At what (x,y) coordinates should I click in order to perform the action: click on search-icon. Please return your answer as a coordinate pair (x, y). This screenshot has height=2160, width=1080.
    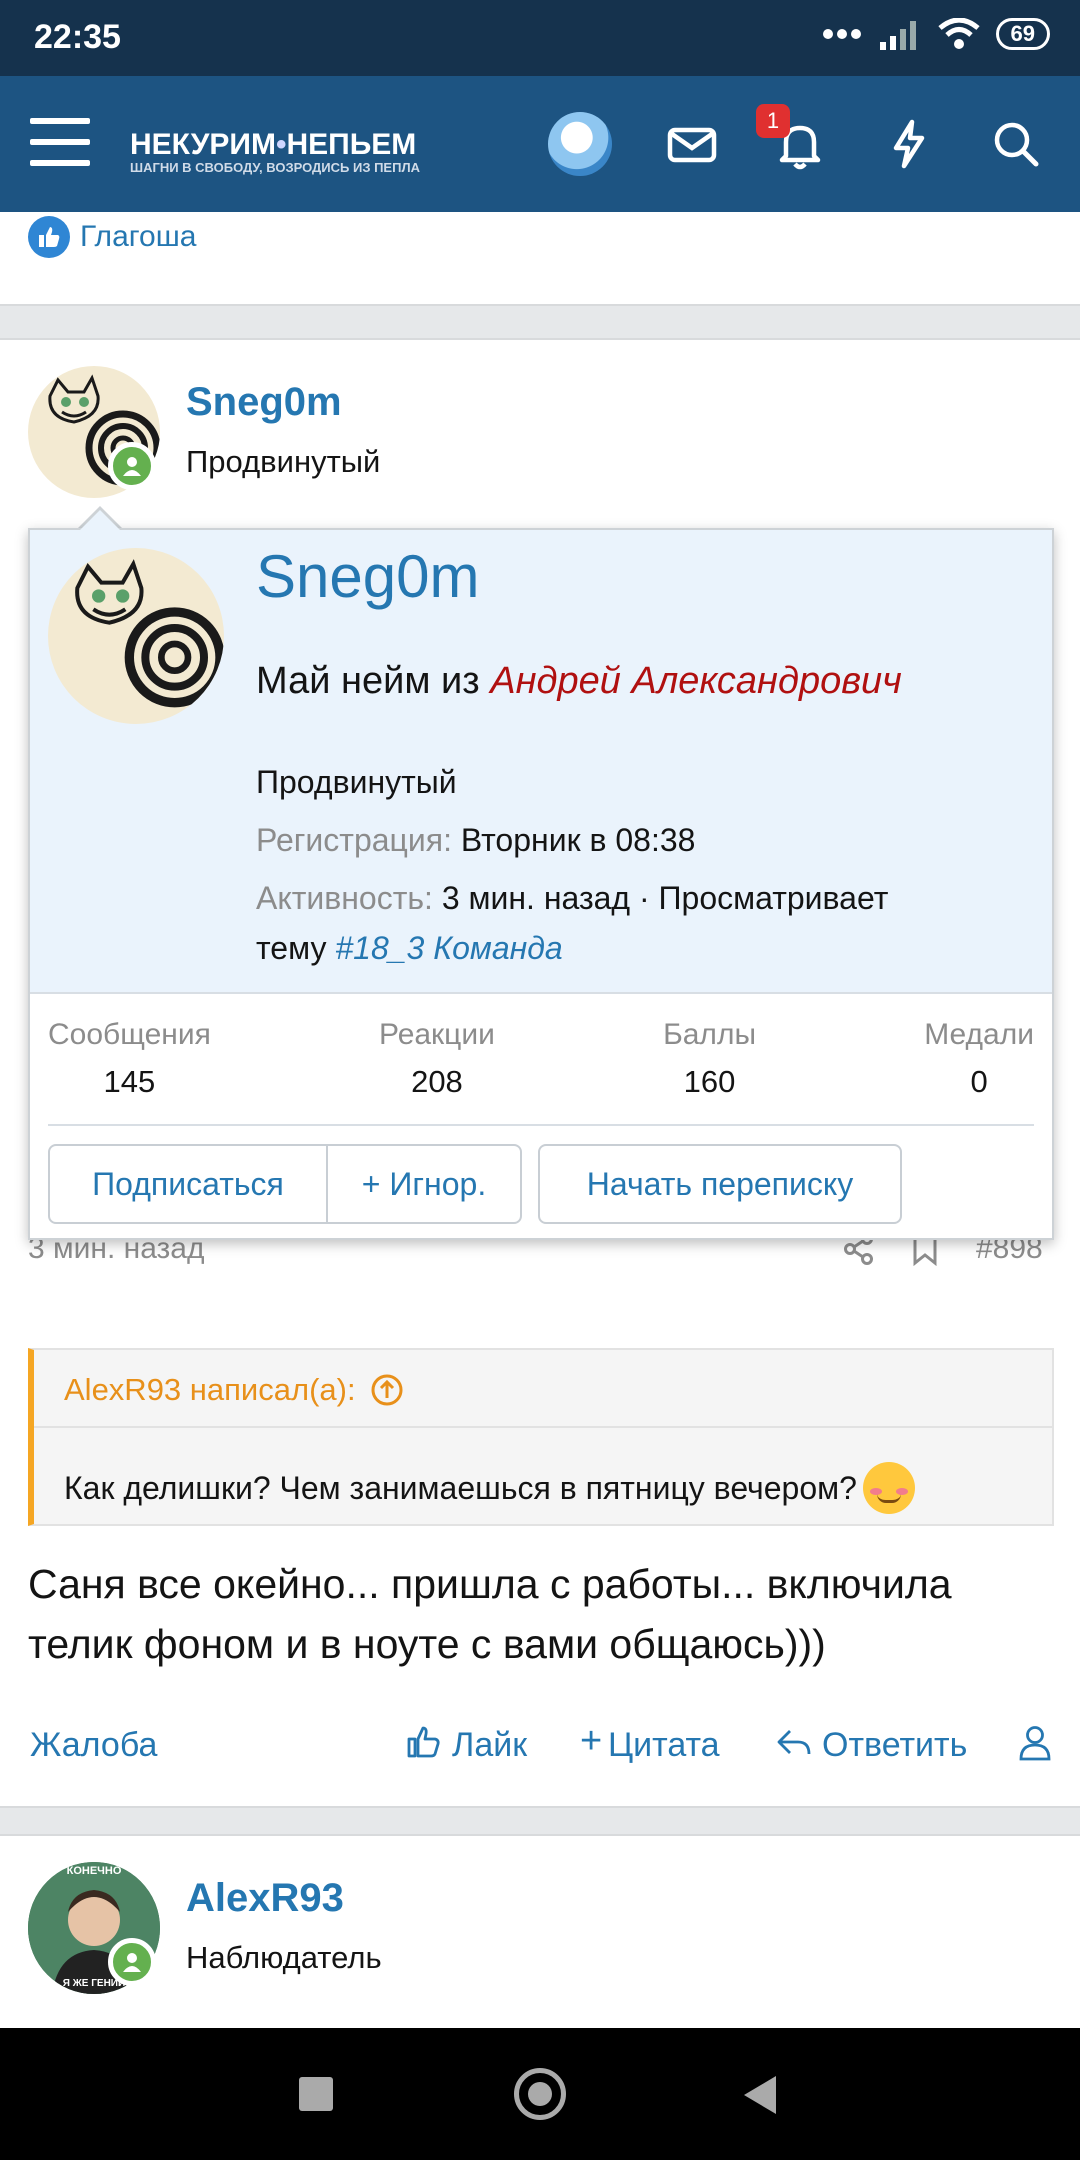
    Looking at the image, I should click on (1016, 144).